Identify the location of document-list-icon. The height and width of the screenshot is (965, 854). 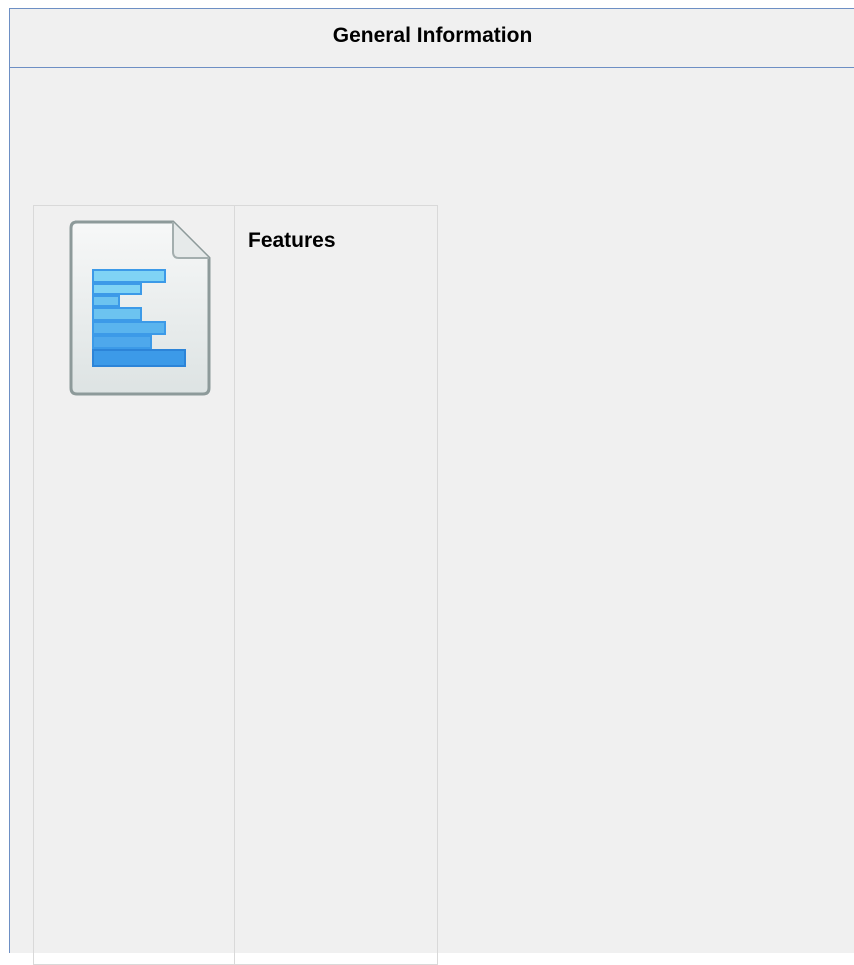
(140, 308).